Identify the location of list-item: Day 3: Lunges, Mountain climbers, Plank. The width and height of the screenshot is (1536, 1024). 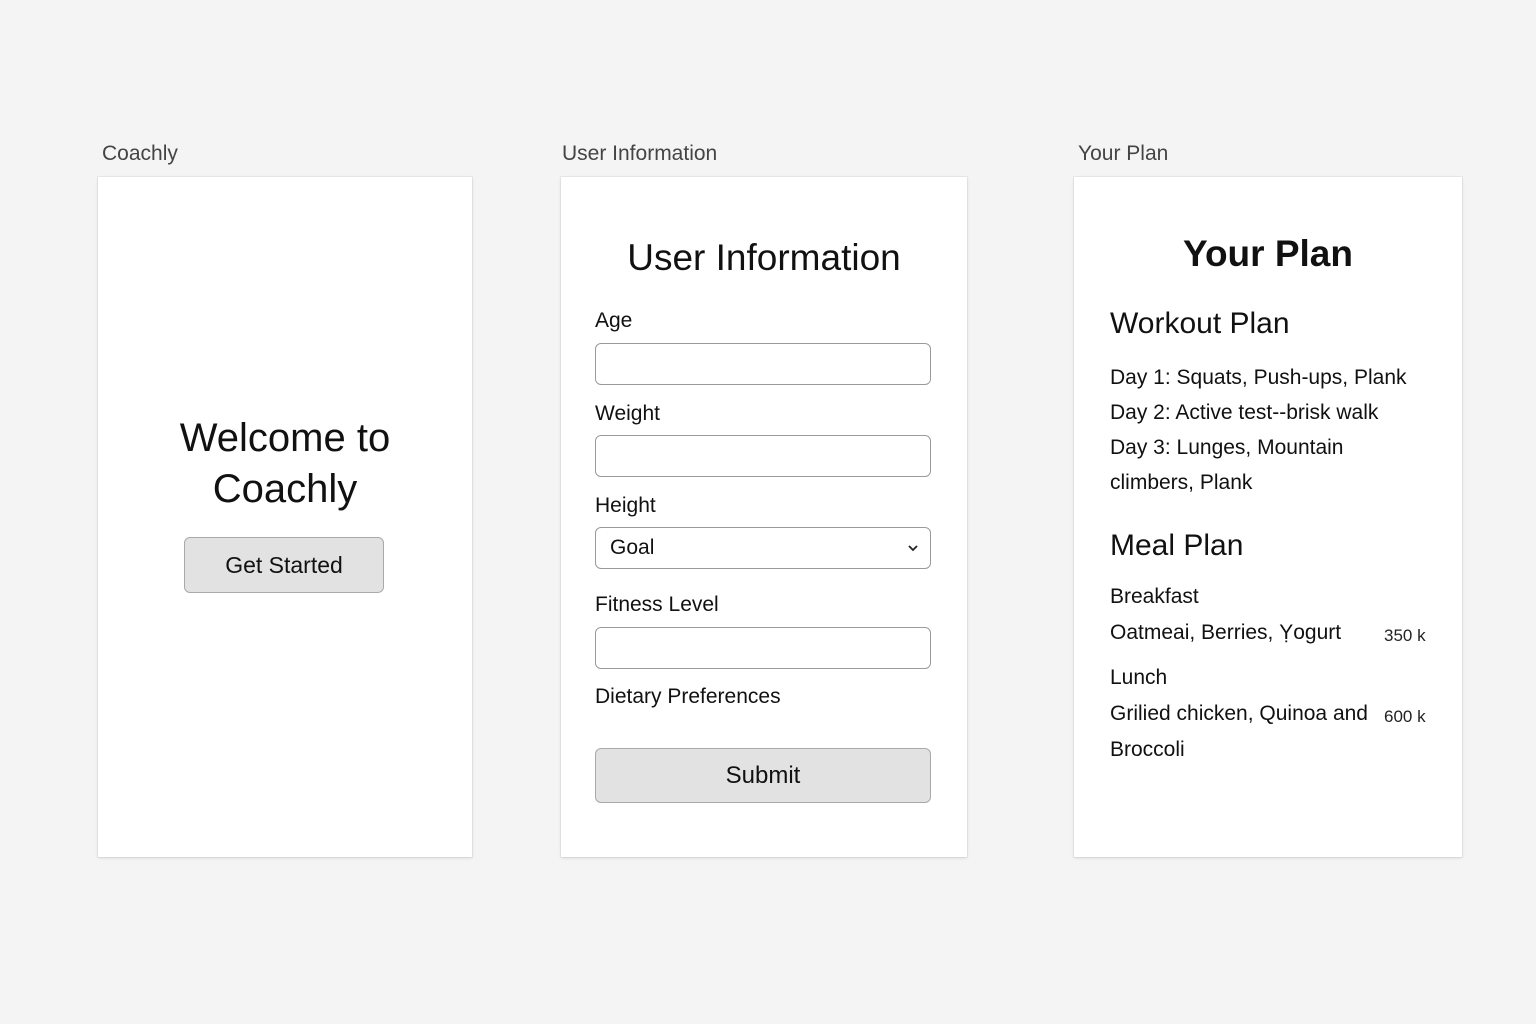
(1227, 465).